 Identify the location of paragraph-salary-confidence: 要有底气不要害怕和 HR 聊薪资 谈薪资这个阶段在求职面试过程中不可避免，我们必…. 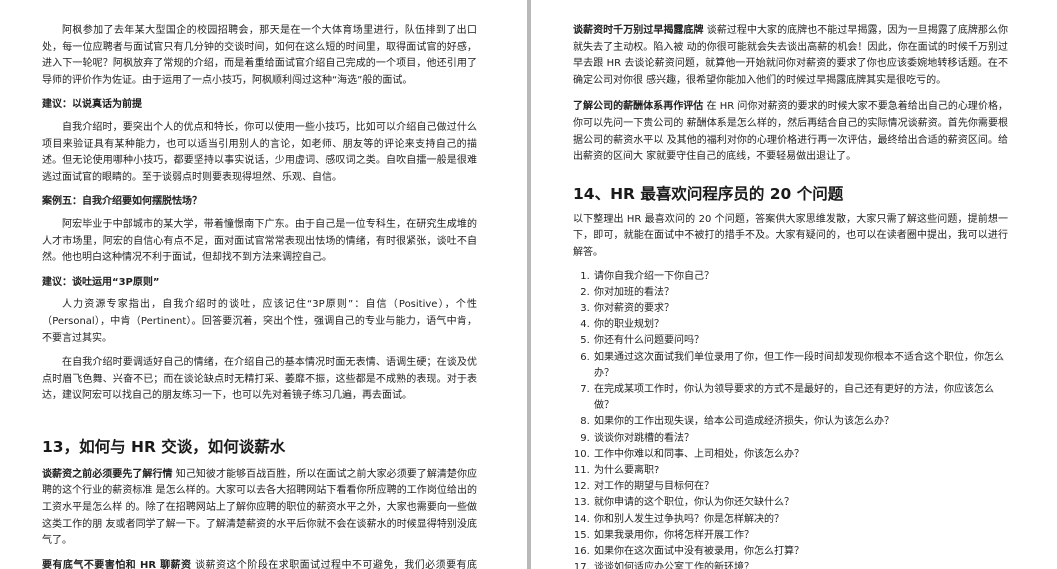
(259, 564).